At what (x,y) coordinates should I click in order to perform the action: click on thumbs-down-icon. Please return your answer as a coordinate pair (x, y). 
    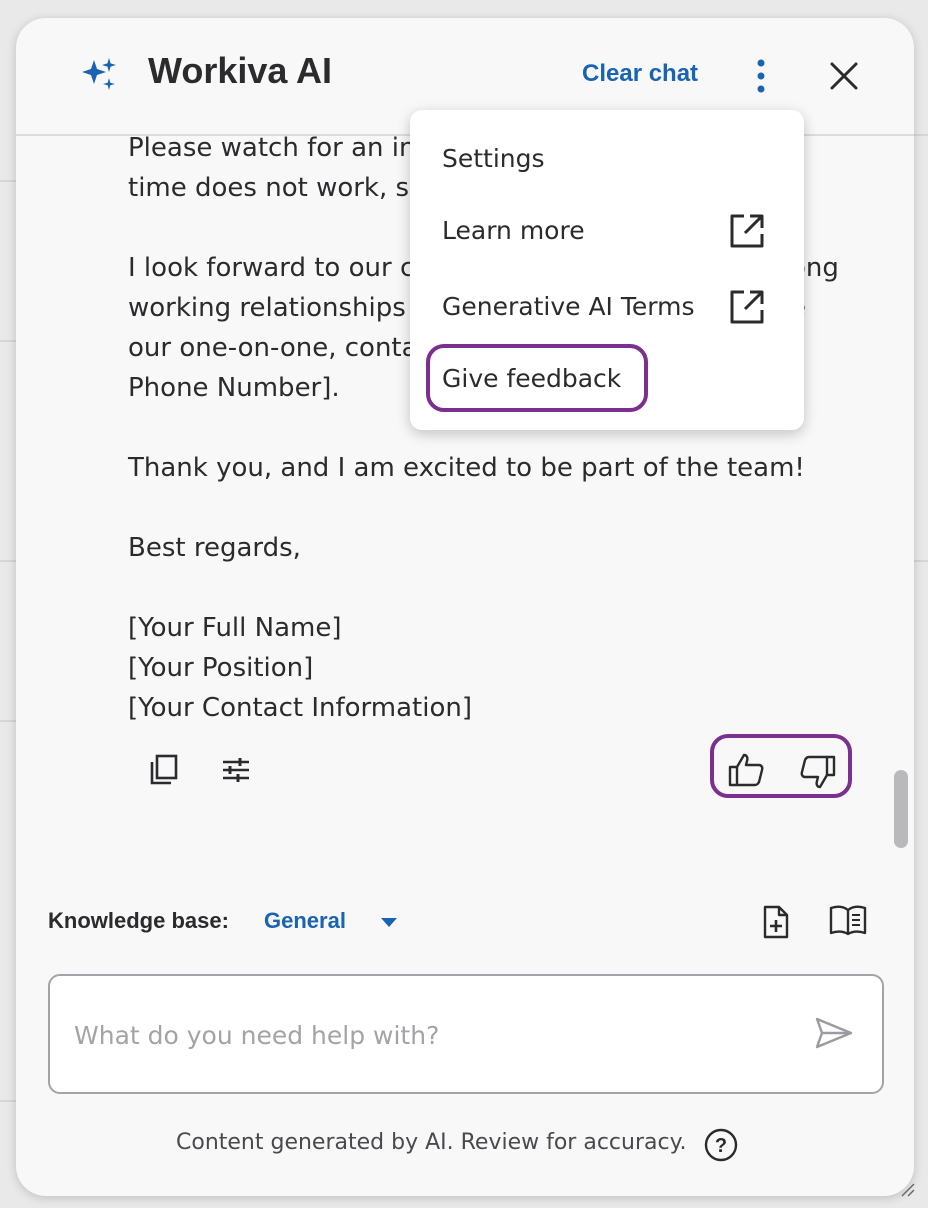
    Looking at the image, I should click on (818, 772).